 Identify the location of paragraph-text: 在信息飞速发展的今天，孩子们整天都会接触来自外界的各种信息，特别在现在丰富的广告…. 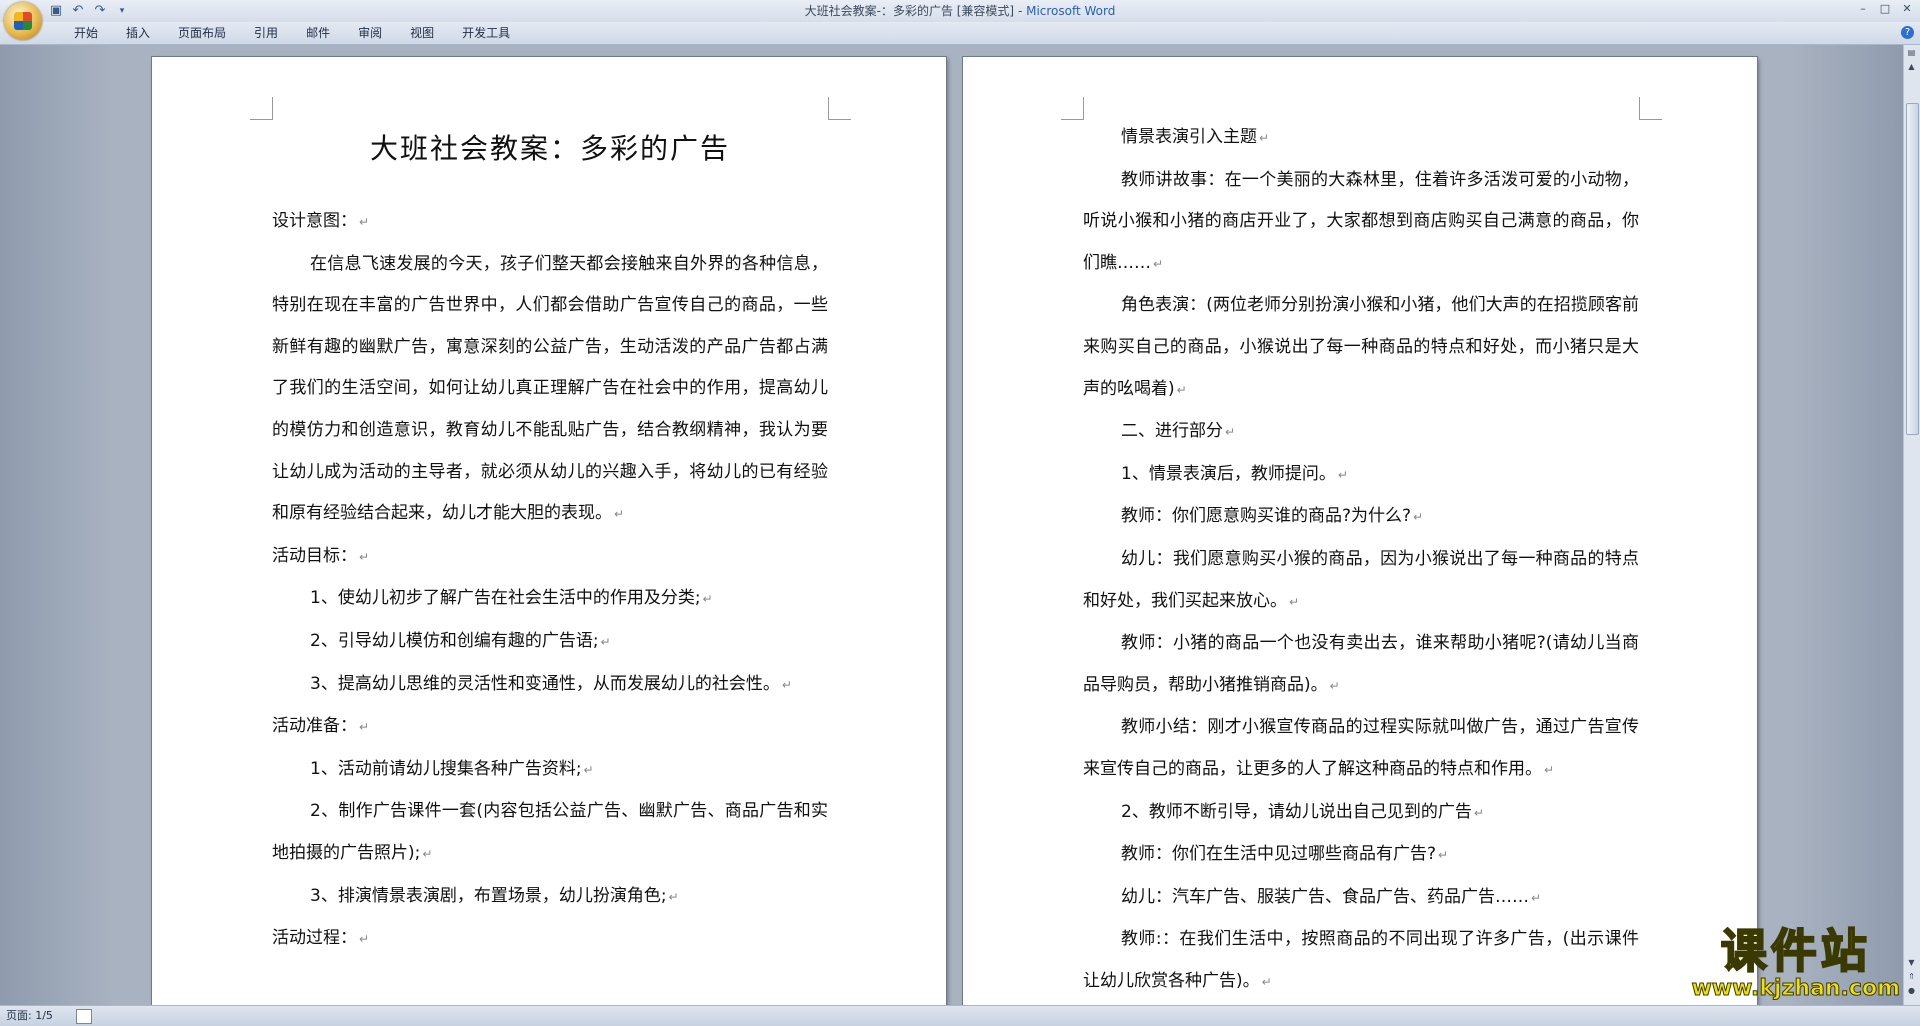
(550, 388).